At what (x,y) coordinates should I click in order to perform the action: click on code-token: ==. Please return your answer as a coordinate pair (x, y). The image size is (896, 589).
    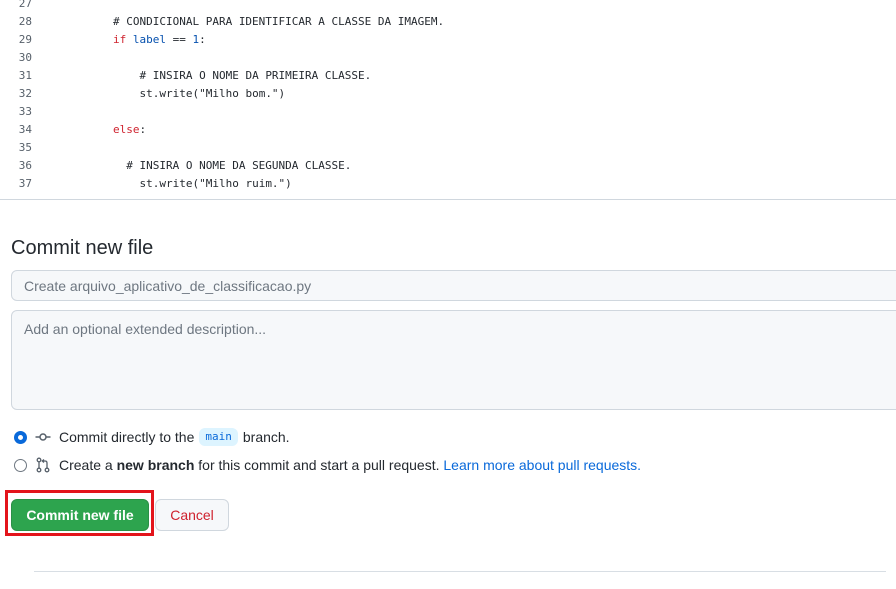
    Looking at the image, I should click on (179, 39).